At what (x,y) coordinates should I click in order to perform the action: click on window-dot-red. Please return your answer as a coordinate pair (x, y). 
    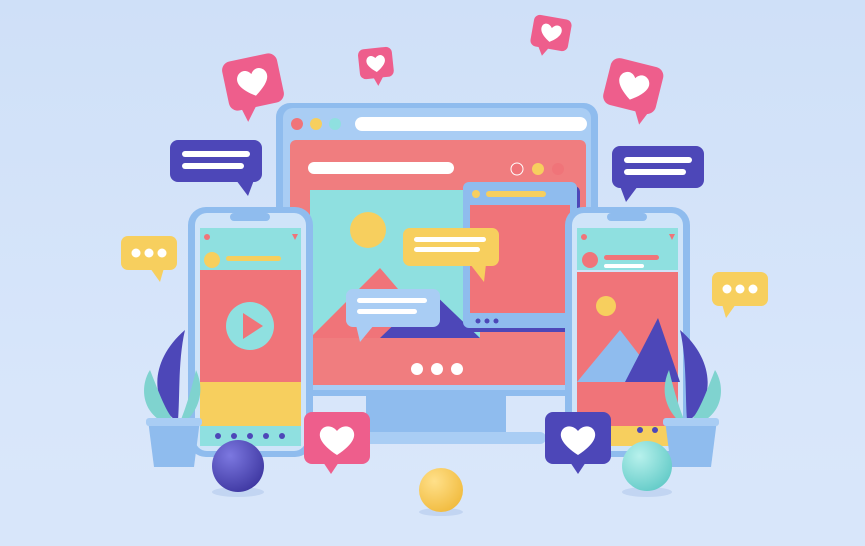
    Looking at the image, I should click on (297, 124).